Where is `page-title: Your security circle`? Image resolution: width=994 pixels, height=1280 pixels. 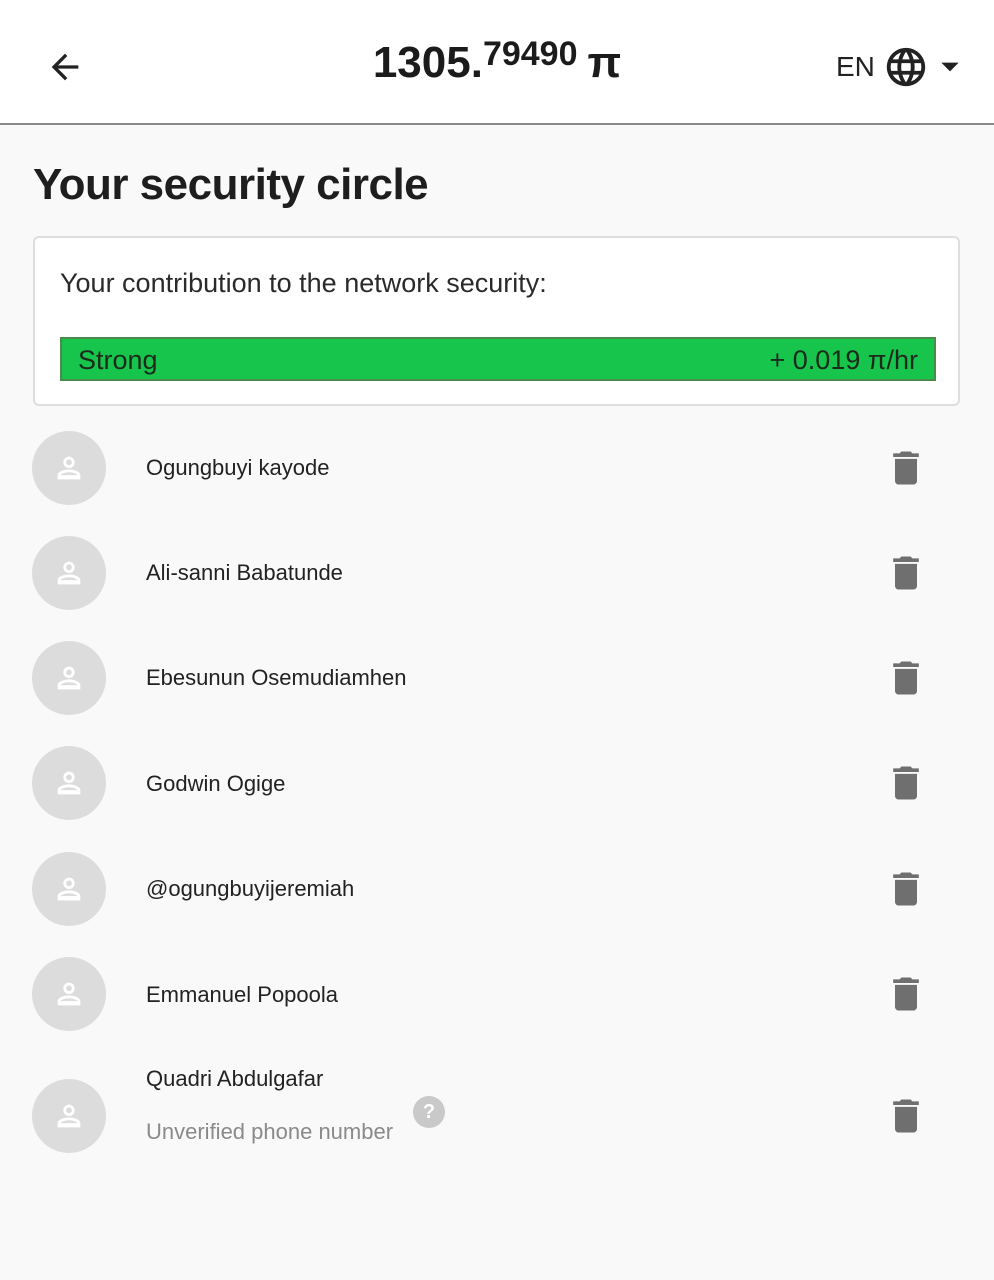
page-title: Your security circle is located at coordinates (231, 184).